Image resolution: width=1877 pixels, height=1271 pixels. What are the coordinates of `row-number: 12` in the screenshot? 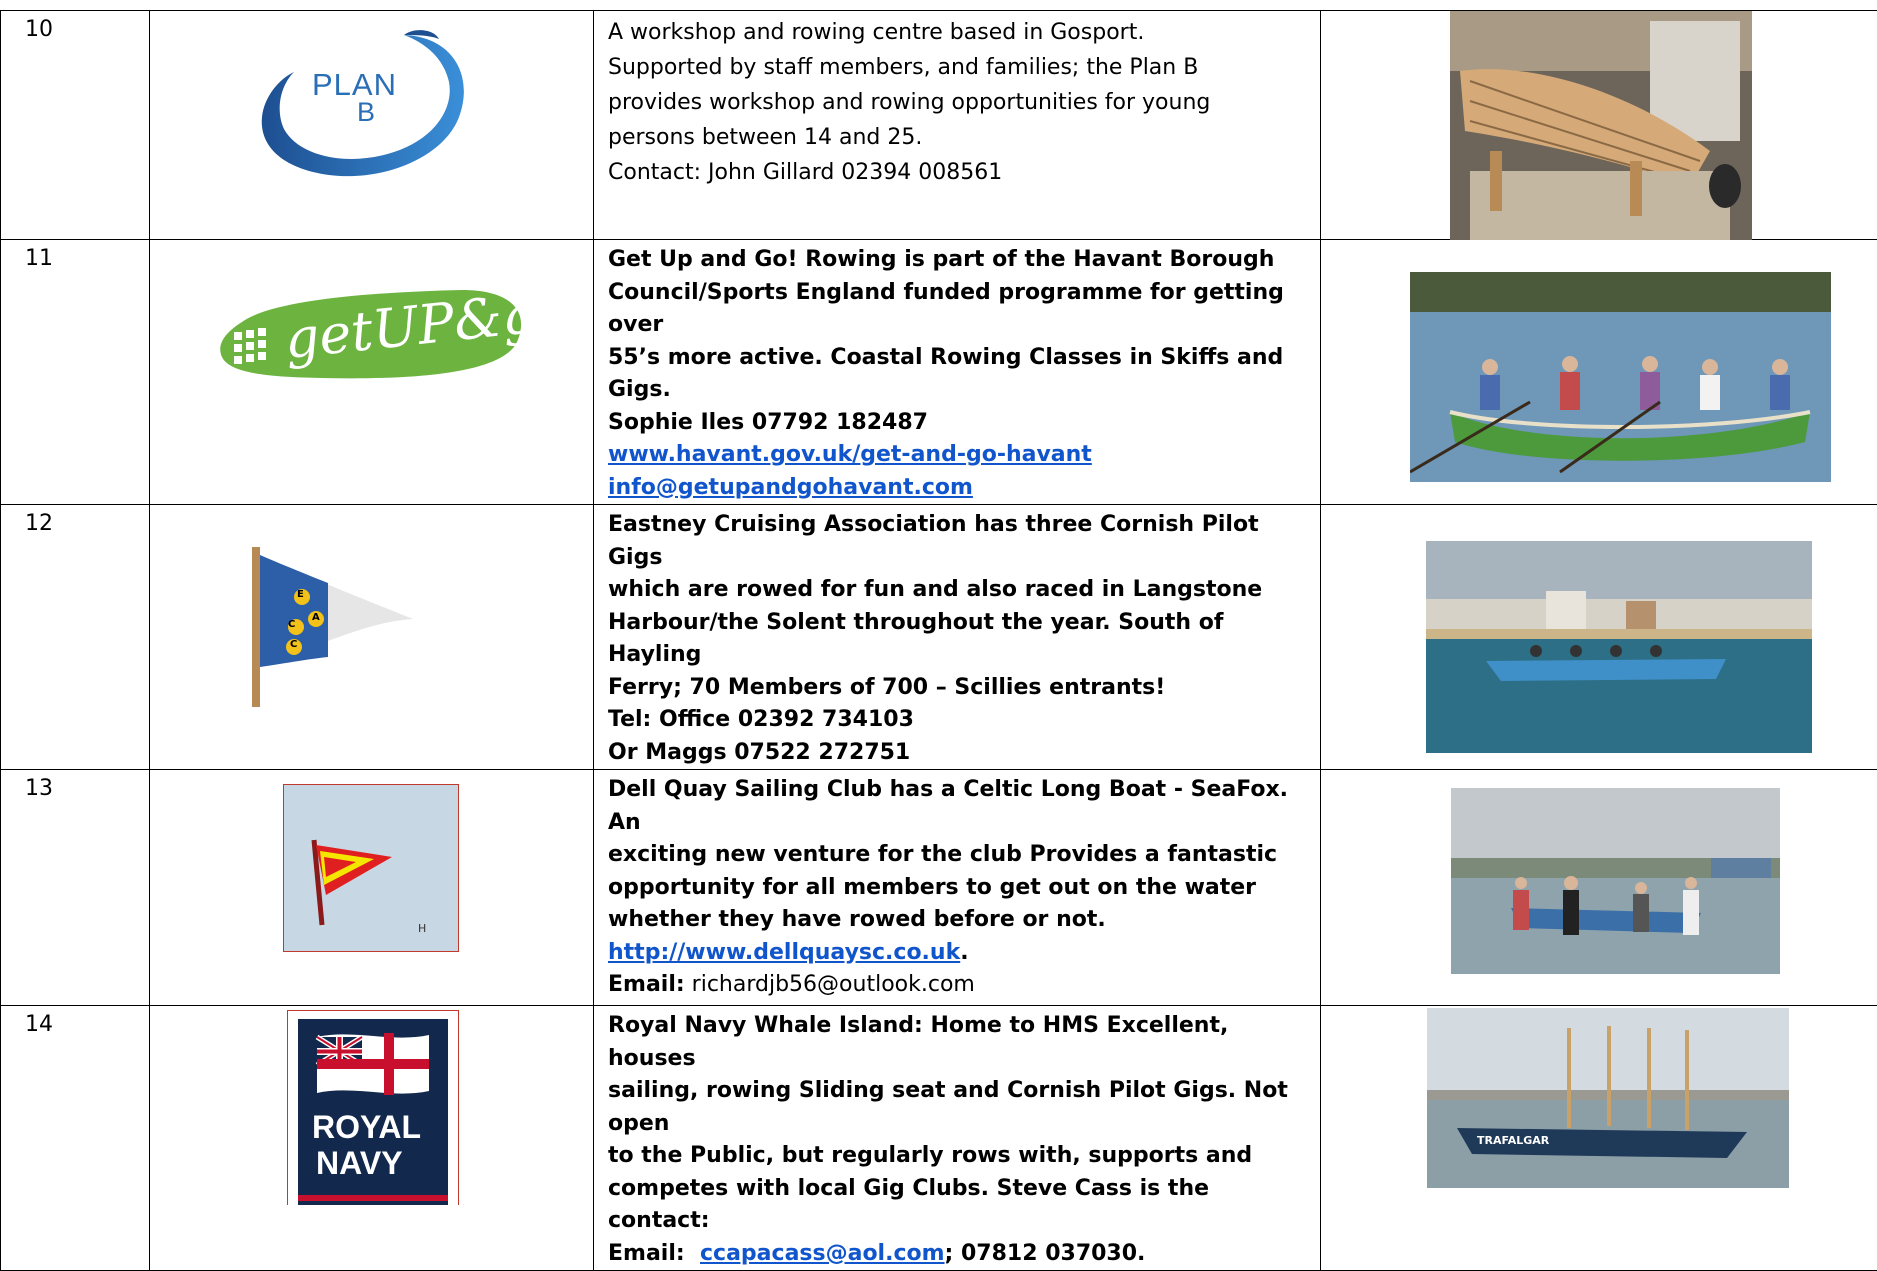 It's located at (75, 637).